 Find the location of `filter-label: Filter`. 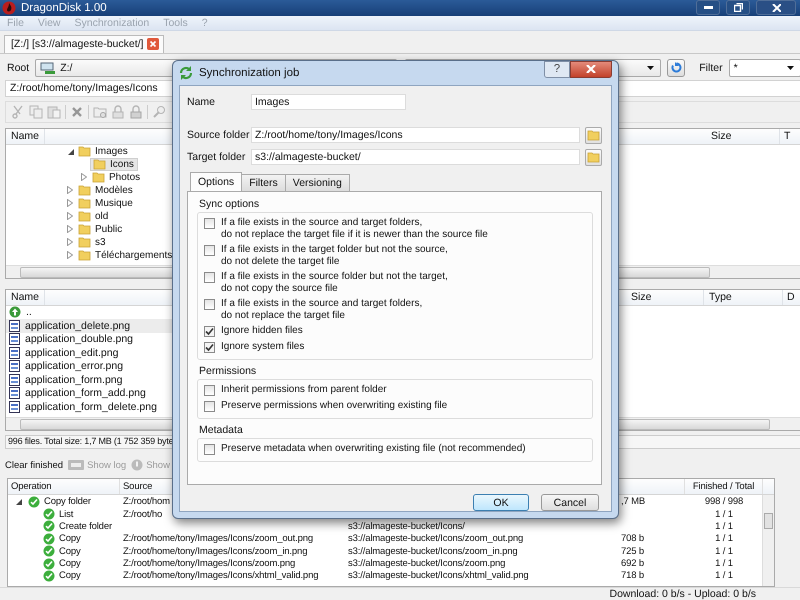

filter-label: Filter is located at coordinates (710, 68).